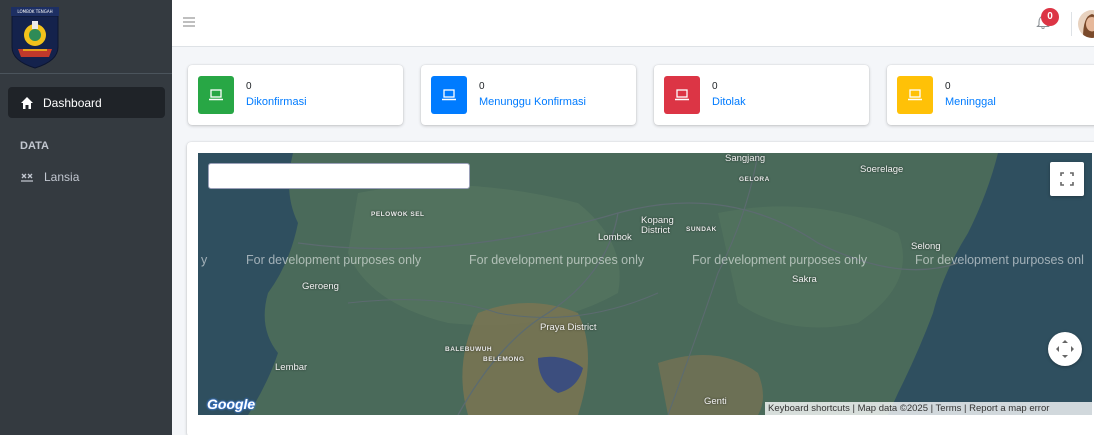  What do you see at coordinates (568, 327) in the screenshot?
I see `map-place-label: Praya District` at bounding box center [568, 327].